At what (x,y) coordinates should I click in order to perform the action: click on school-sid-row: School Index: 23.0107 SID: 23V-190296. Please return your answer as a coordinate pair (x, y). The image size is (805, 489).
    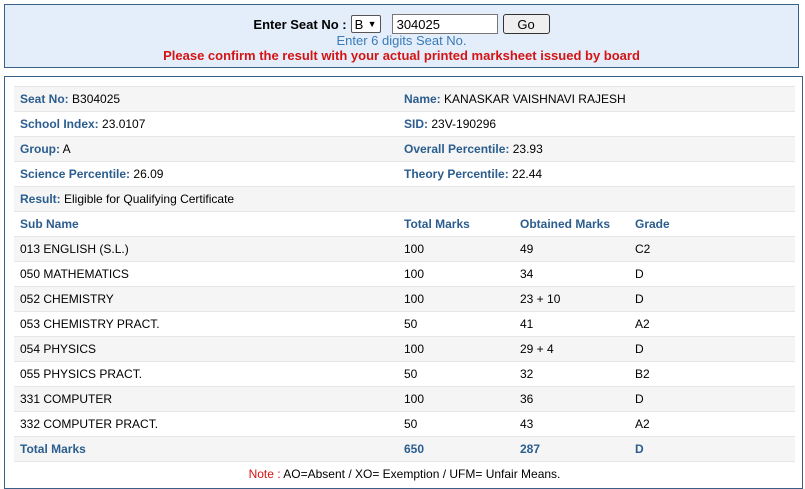
    Looking at the image, I should click on (404, 124).